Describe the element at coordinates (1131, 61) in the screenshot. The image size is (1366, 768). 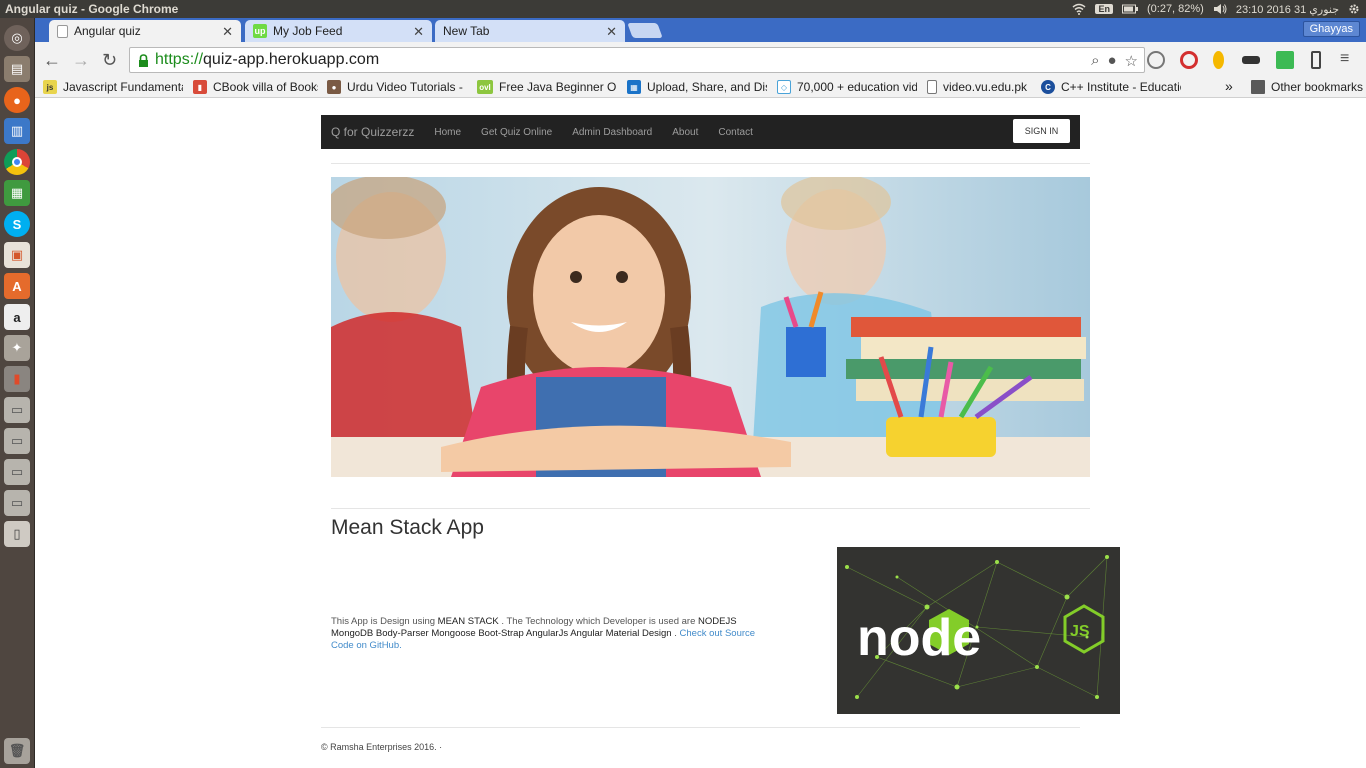
I see `bookmark-star-icon: ☆` at that location.